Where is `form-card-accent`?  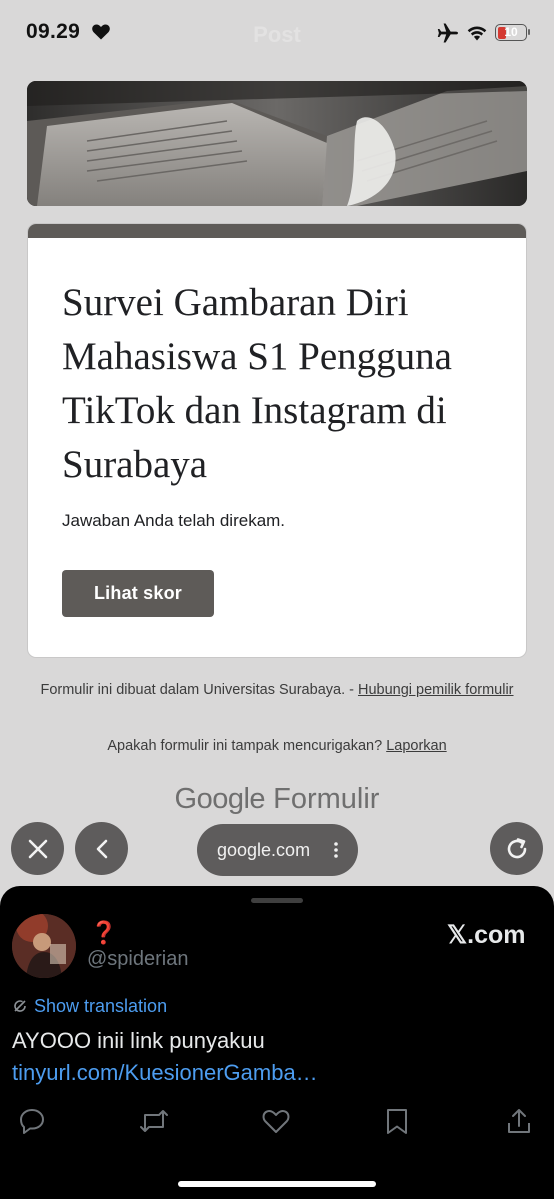
form-card-accent is located at coordinates (277, 231).